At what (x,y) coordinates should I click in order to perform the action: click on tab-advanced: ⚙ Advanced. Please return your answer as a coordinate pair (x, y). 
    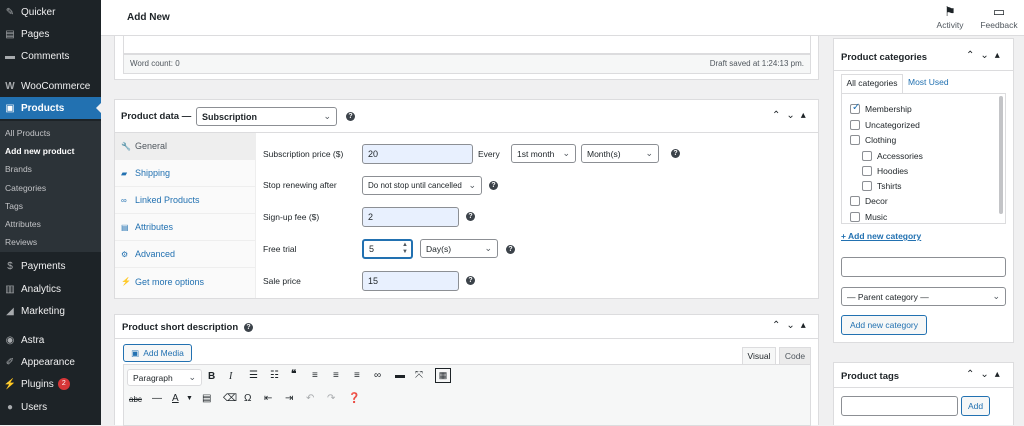
    Looking at the image, I should click on (185, 254).